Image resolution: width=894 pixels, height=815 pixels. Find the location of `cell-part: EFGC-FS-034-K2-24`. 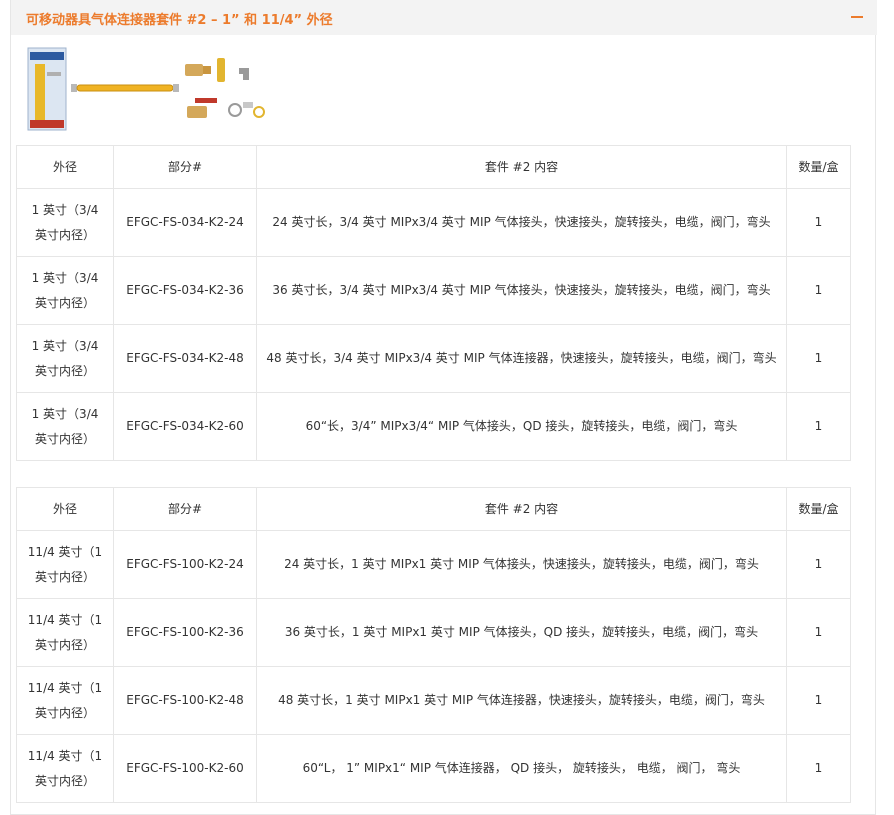

cell-part: EFGC-FS-034-K2-24 is located at coordinates (185, 222).